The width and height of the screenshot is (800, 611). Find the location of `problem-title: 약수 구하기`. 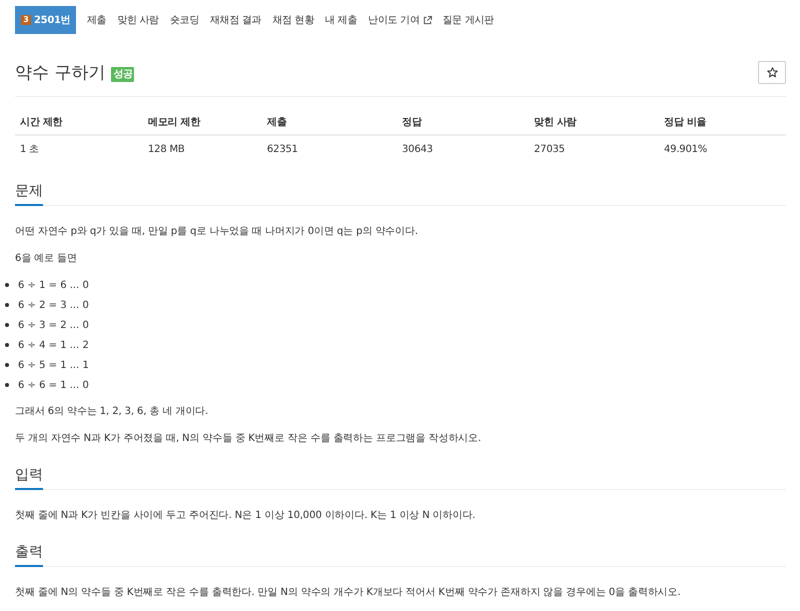

problem-title: 약수 구하기 is located at coordinates (60, 73).